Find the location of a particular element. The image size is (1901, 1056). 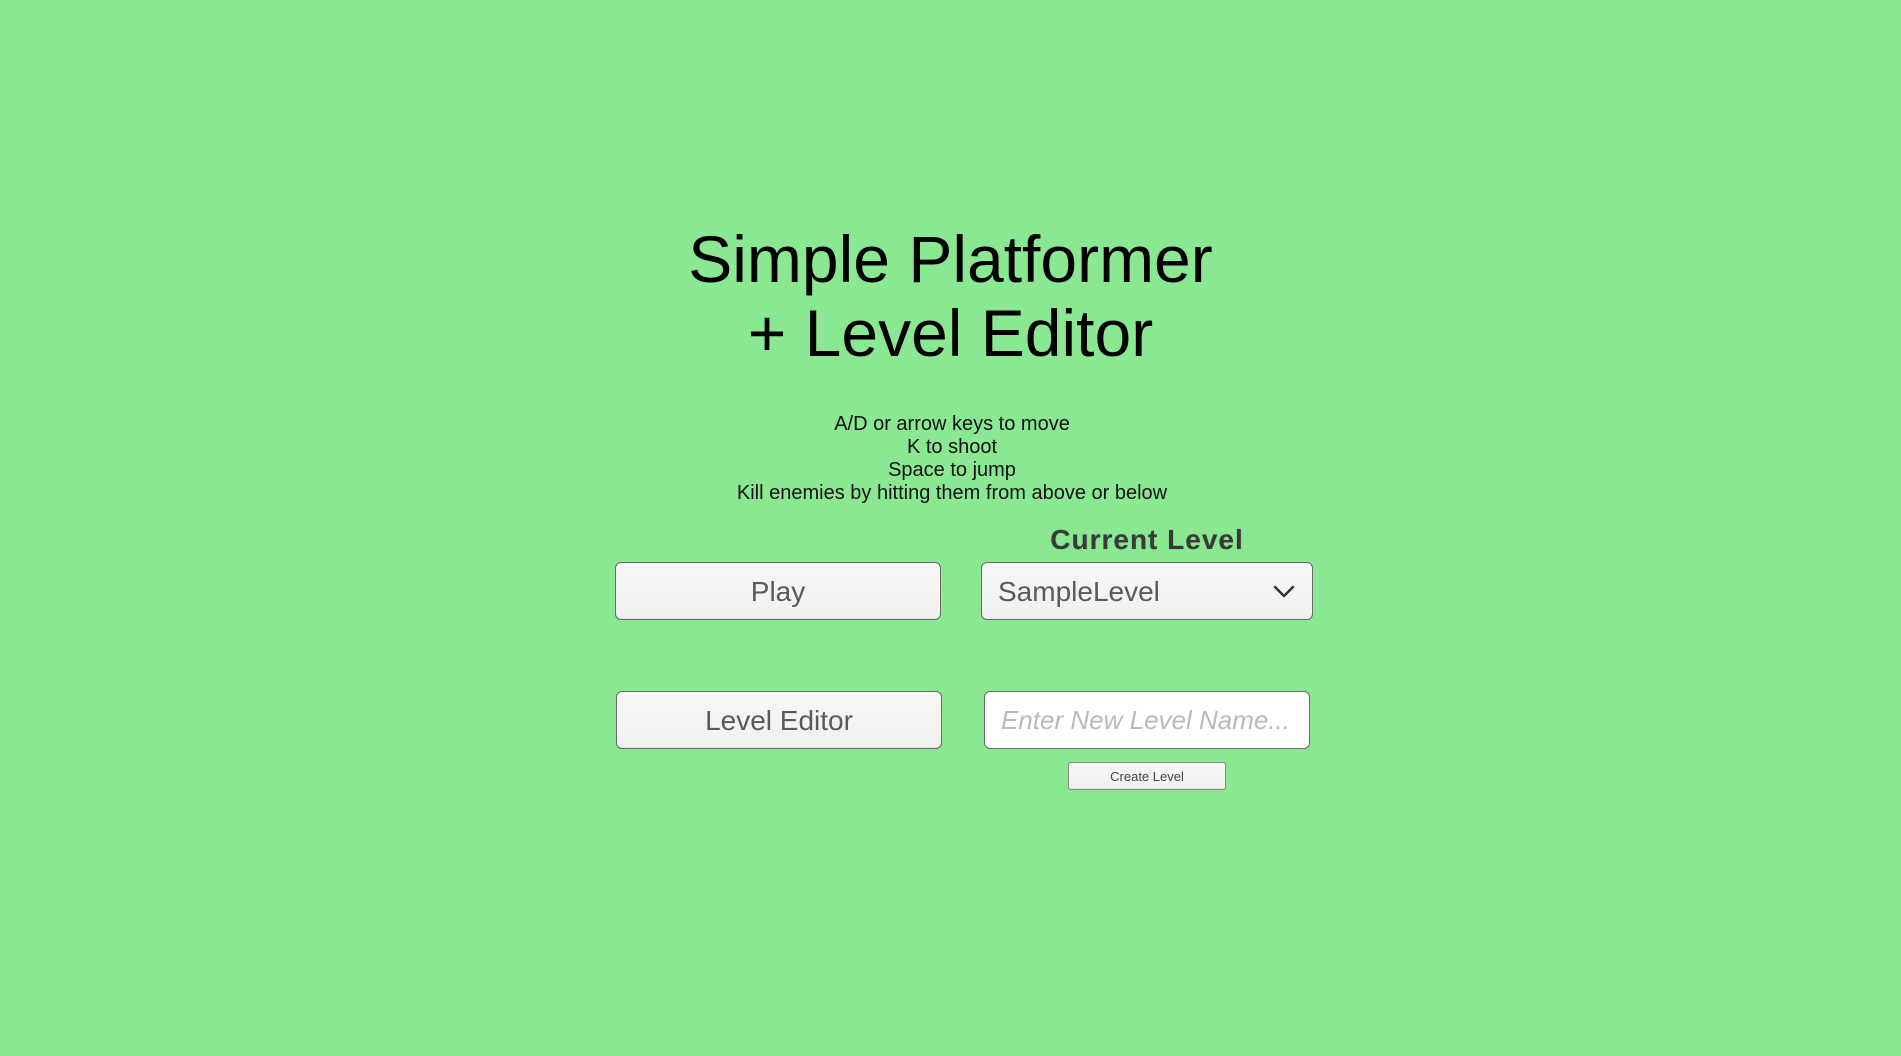

instruction-shoot: K to shoot is located at coordinates (952, 447).